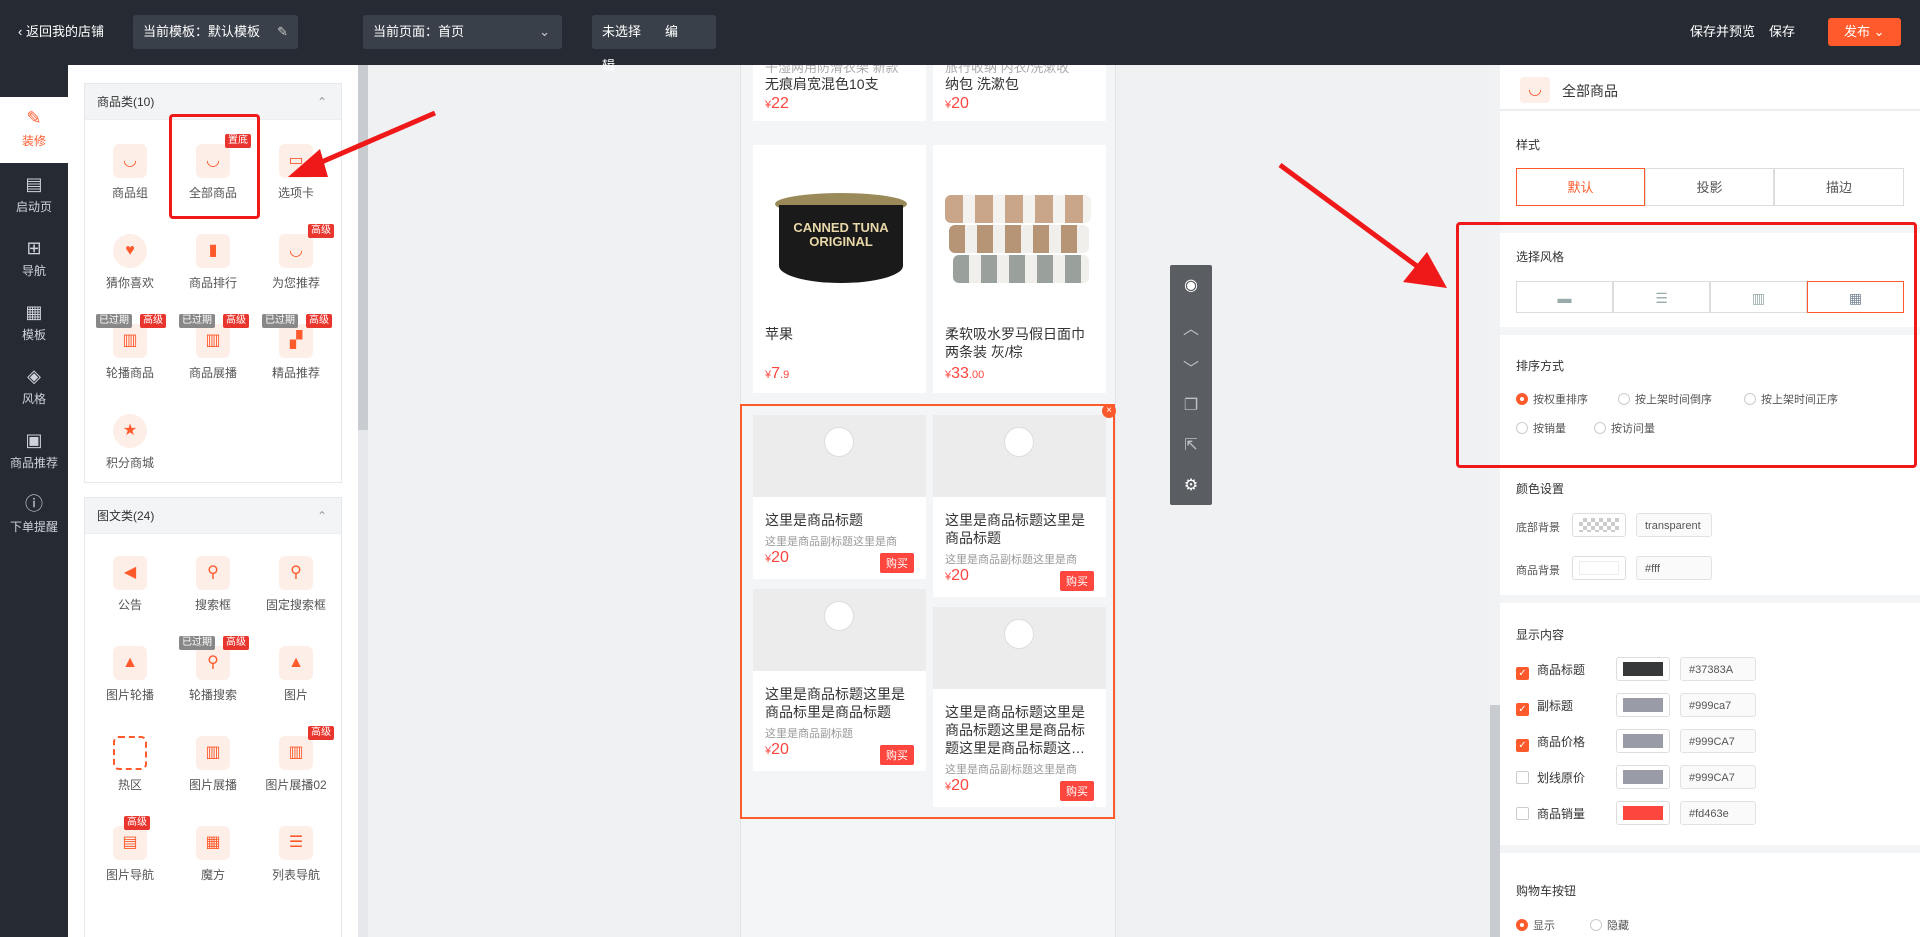  What do you see at coordinates (1864, 32) in the screenshot?
I see `publish-button: 发布 ⌄` at bounding box center [1864, 32].